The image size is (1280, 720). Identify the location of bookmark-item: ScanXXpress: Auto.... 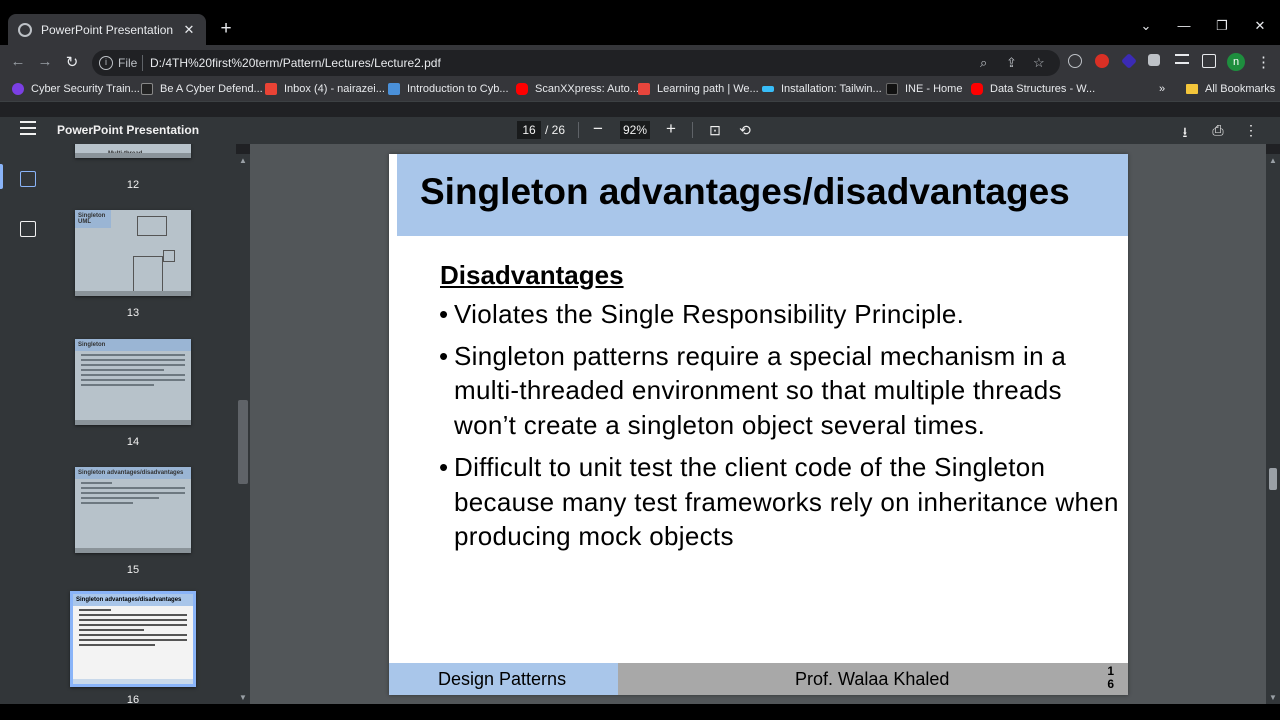
(577, 89).